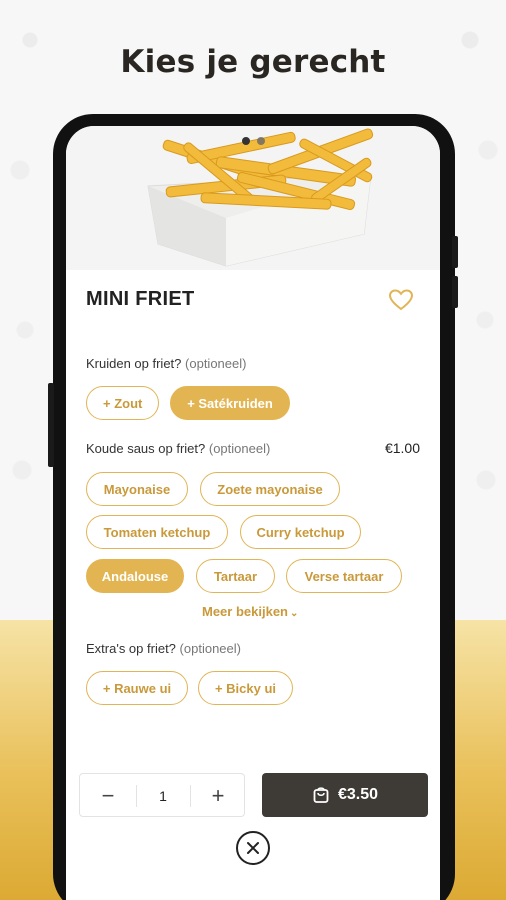 The width and height of the screenshot is (506, 900). I want to click on heart-icon, so click(401, 300).